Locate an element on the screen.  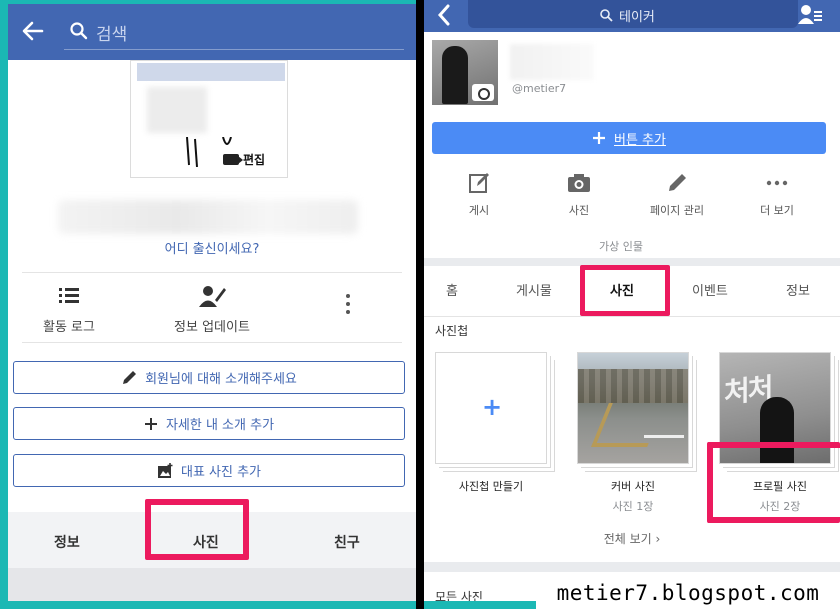
profile-album-highlight-box is located at coordinates (773, 482).